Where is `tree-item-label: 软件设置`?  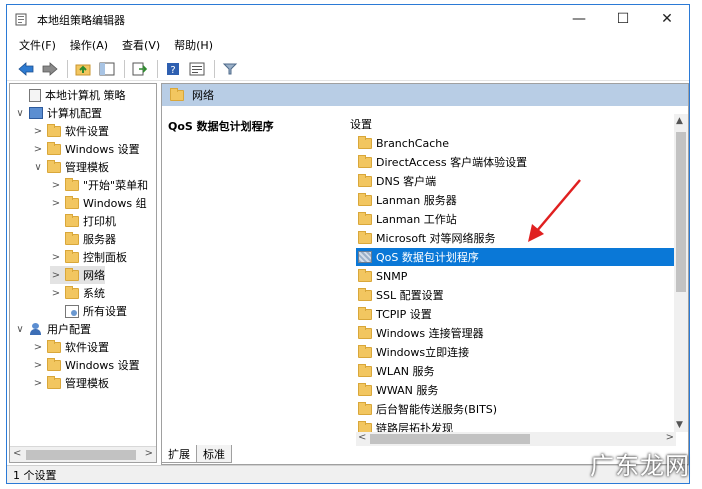 tree-item-label: 软件设置 is located at coordinates (87, 131).